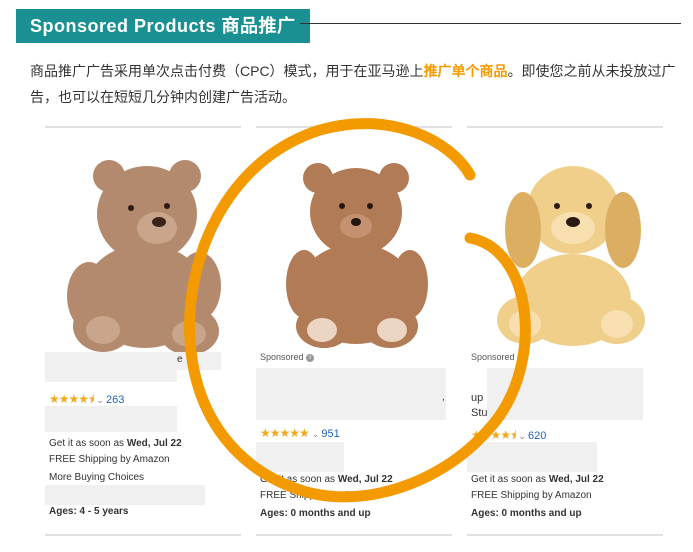 The width and height of the screenshot is (693, 552). I want to click on product-image-plush-puppy, so click(572, 250).